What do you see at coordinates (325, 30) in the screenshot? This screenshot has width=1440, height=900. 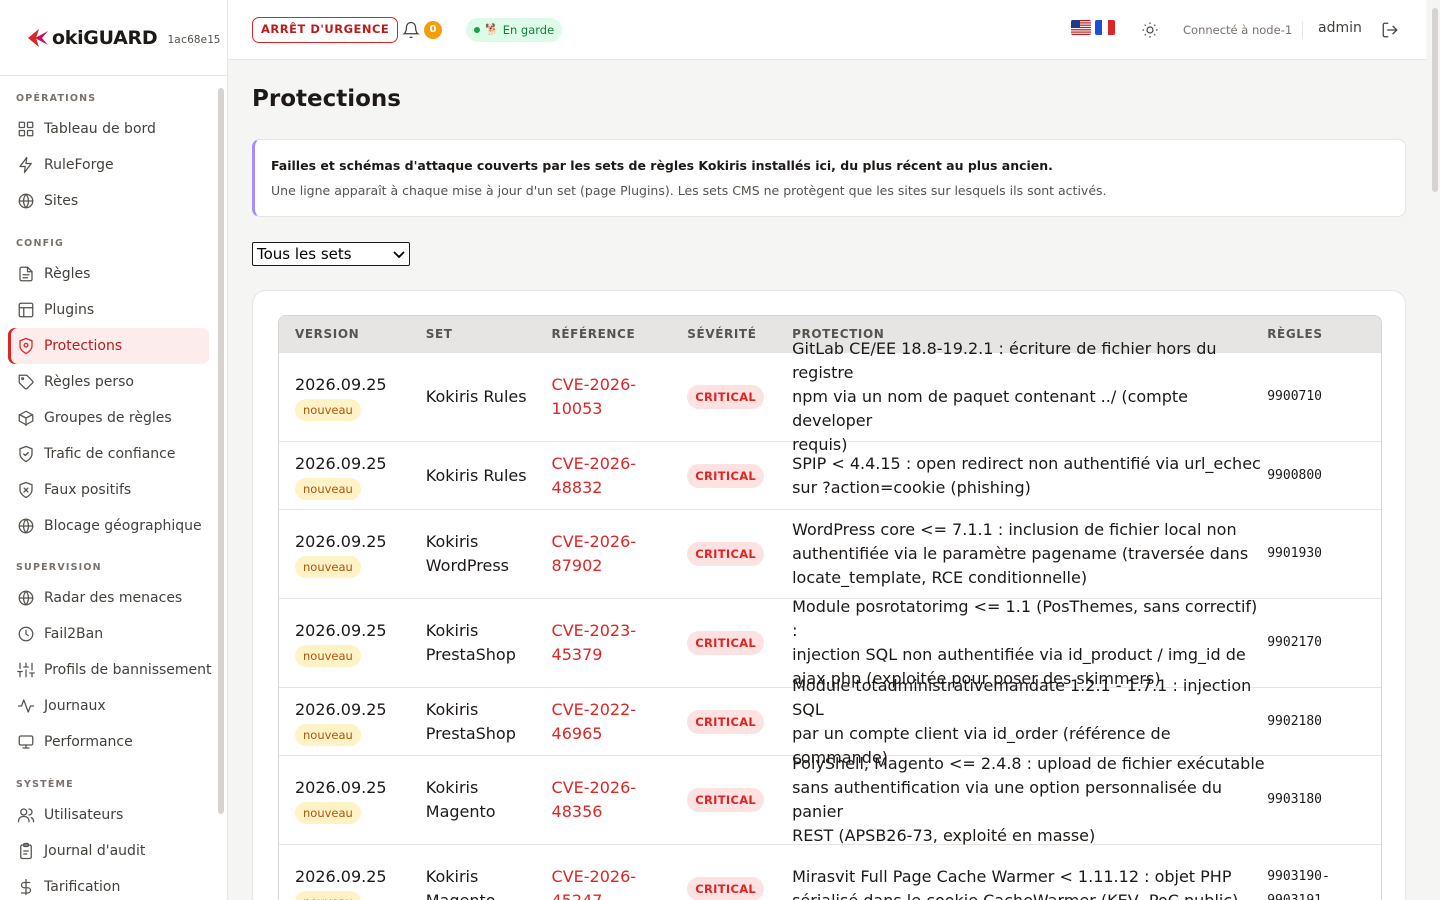 I see `emergency-stop-button: ARRÊT D'URGENCE` at bounding box center [325, 30].